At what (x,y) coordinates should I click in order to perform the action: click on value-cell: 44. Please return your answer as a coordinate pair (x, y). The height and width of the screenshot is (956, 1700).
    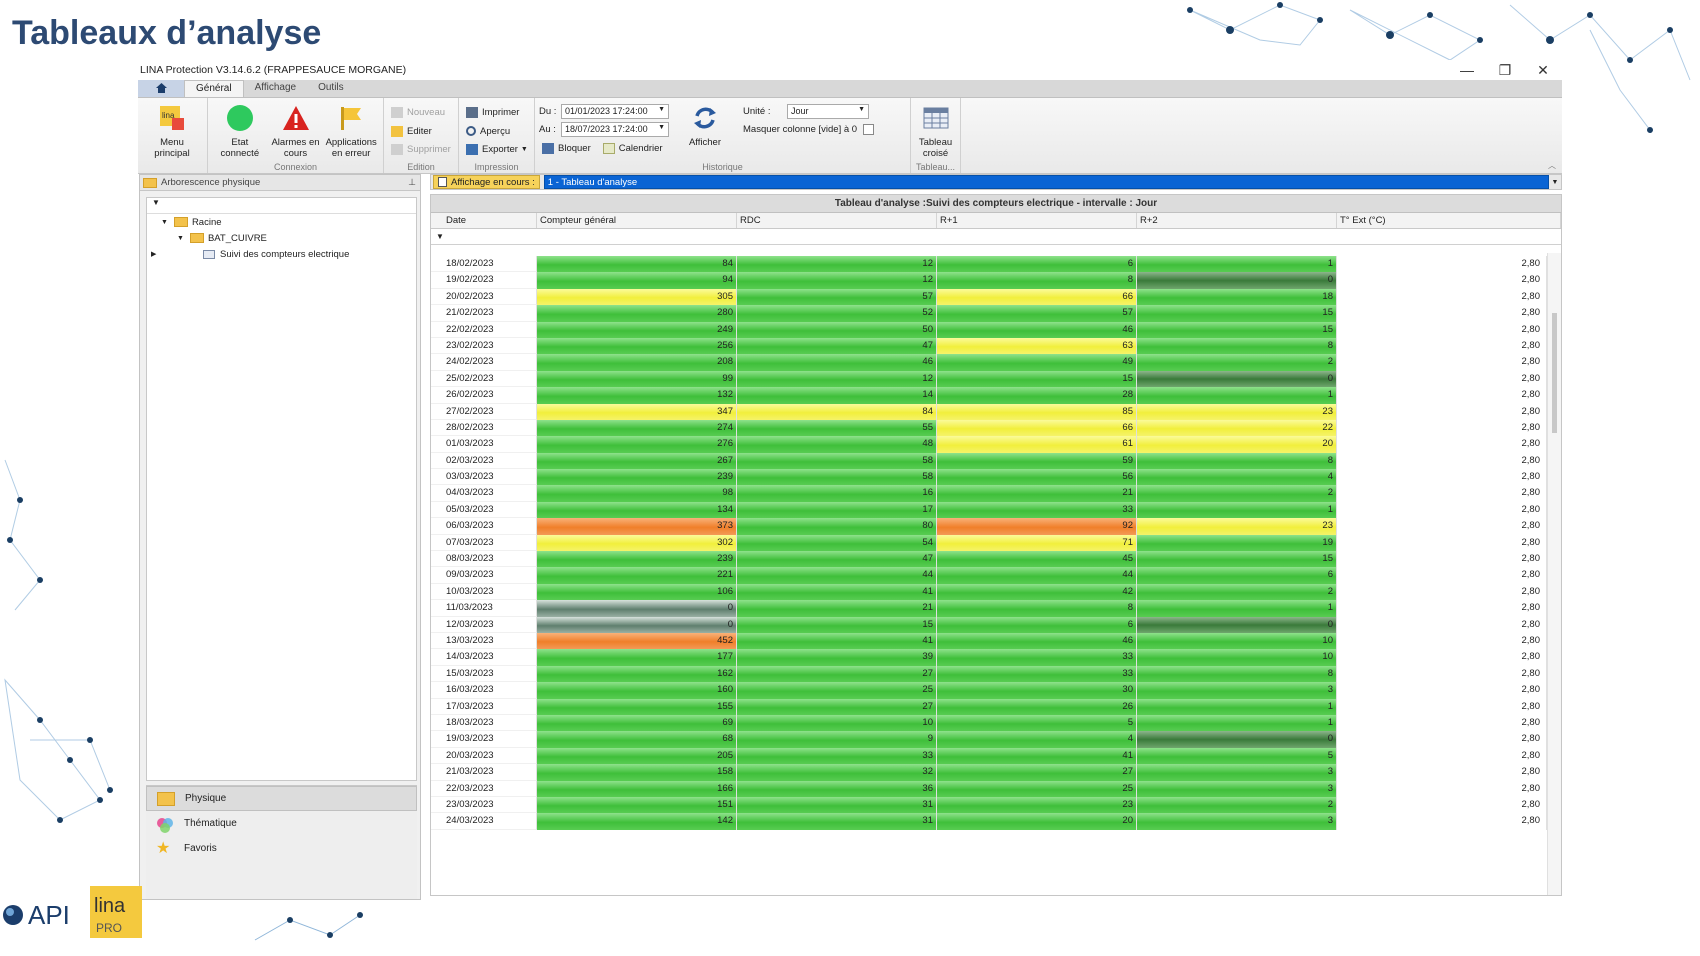
    Looking at the image, I should click on (837, 575).